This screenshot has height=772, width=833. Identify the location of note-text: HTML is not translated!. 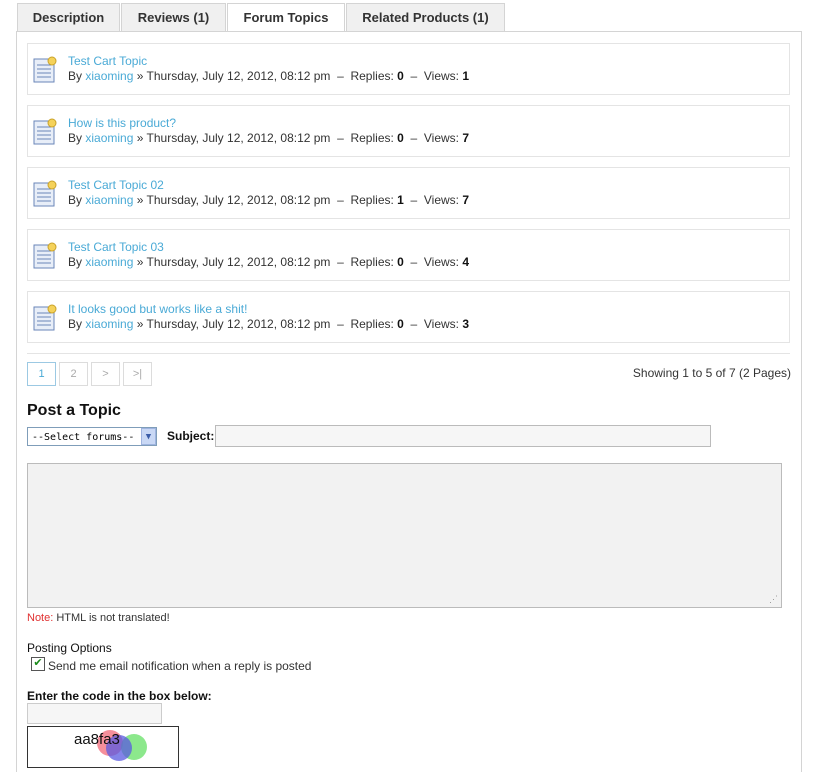
(113, 618).